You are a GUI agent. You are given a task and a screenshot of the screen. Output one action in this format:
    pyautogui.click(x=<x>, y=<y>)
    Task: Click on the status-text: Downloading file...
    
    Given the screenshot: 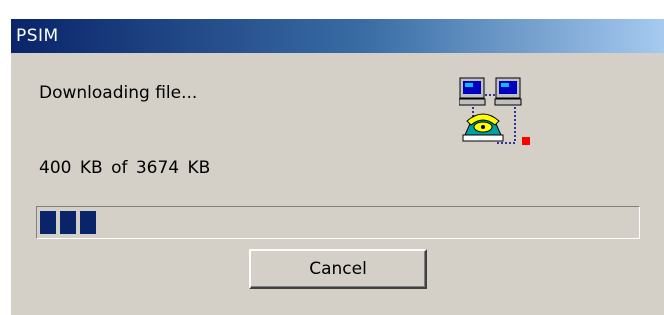 What is the action you would take?
    pyautogui.click(x=118, y=93)
    